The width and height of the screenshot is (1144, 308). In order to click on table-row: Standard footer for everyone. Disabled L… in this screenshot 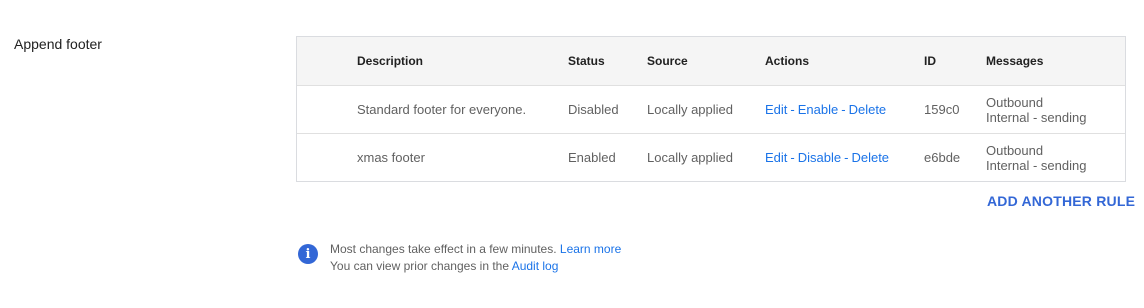, I will do `click(711, 109)`.